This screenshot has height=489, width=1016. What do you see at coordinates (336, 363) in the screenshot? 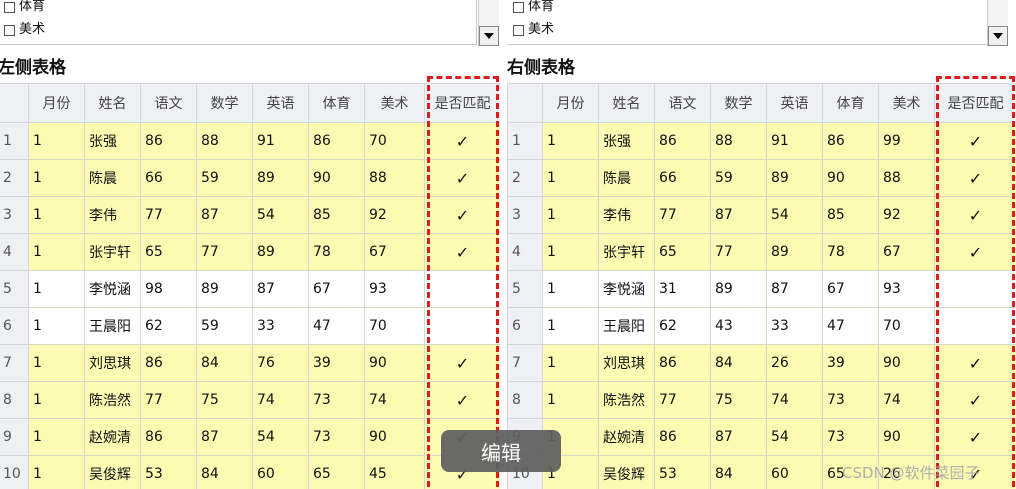
I see `table-cell: 39` at bounding box center [336, 363].